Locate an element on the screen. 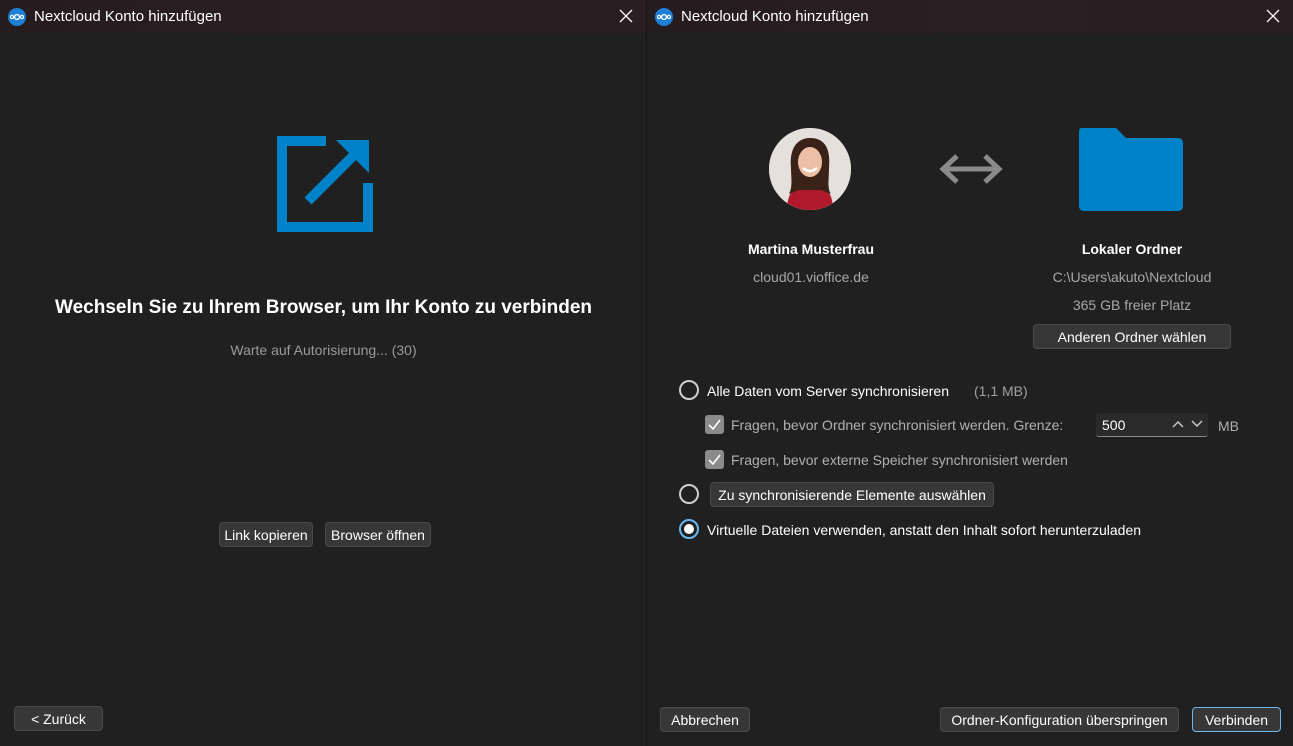 Image resolution: width=1293 pixels, height=746 pixels. account-name: Martina Musterfrau is located at coordinates (811, 249).